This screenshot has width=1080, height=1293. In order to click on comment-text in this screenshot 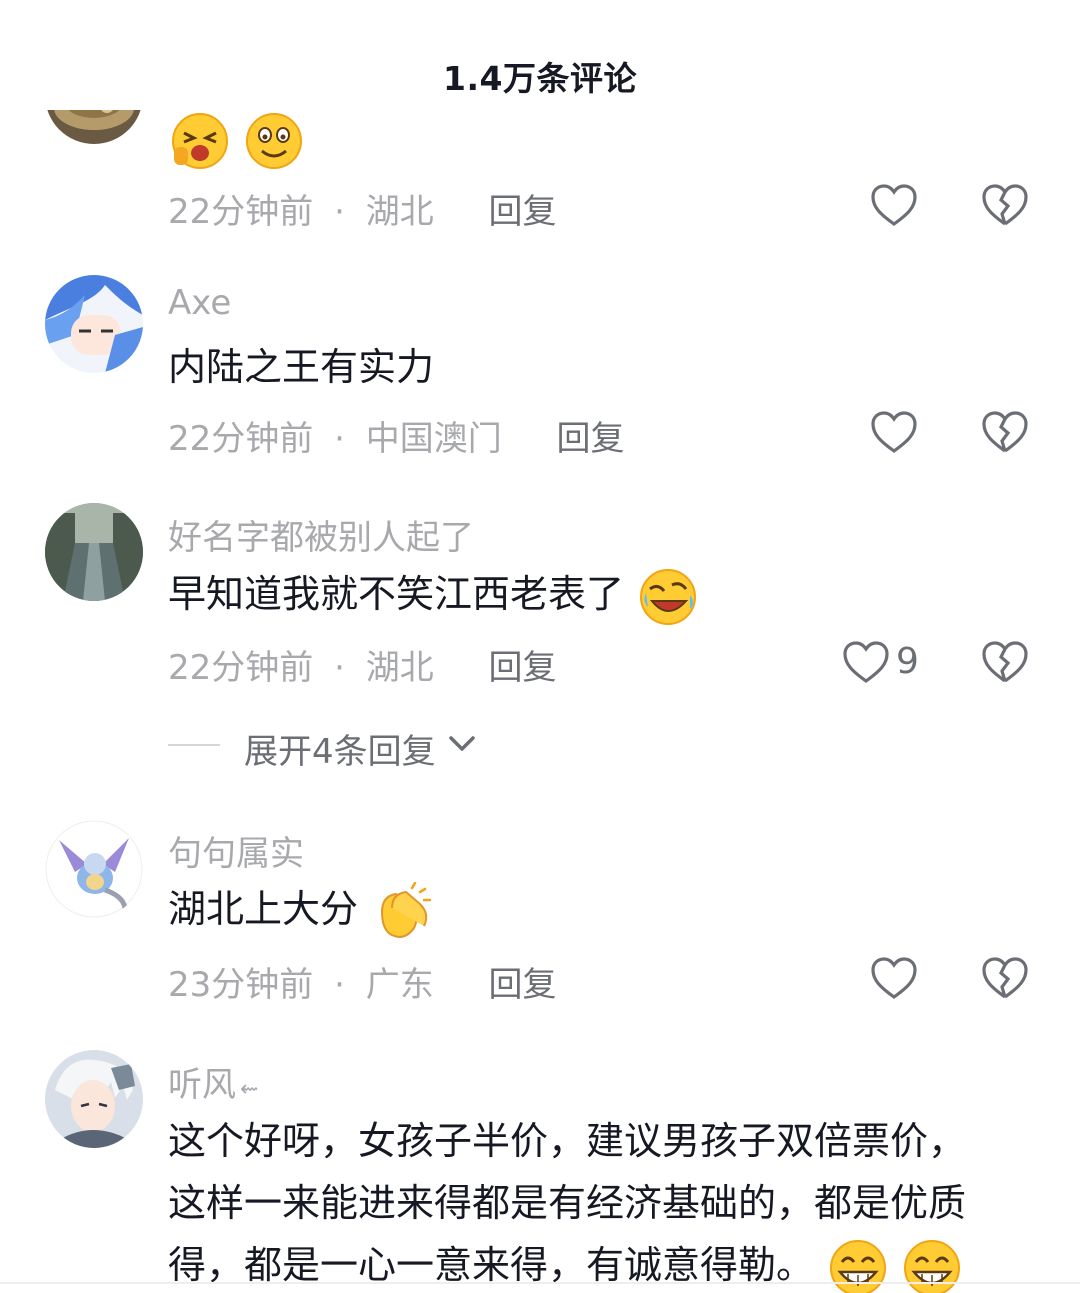, I will do `click(236, 139)`.